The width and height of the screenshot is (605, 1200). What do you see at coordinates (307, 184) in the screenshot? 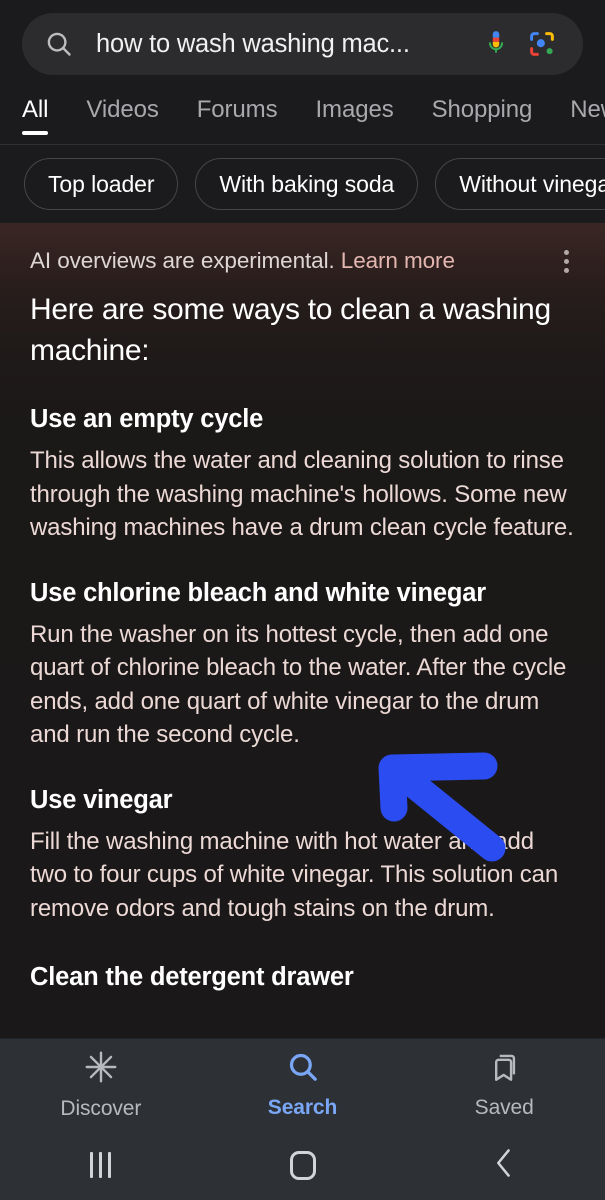
I see `chip-with-baking-soda: With baking soda` at bounding box center [307, 184].